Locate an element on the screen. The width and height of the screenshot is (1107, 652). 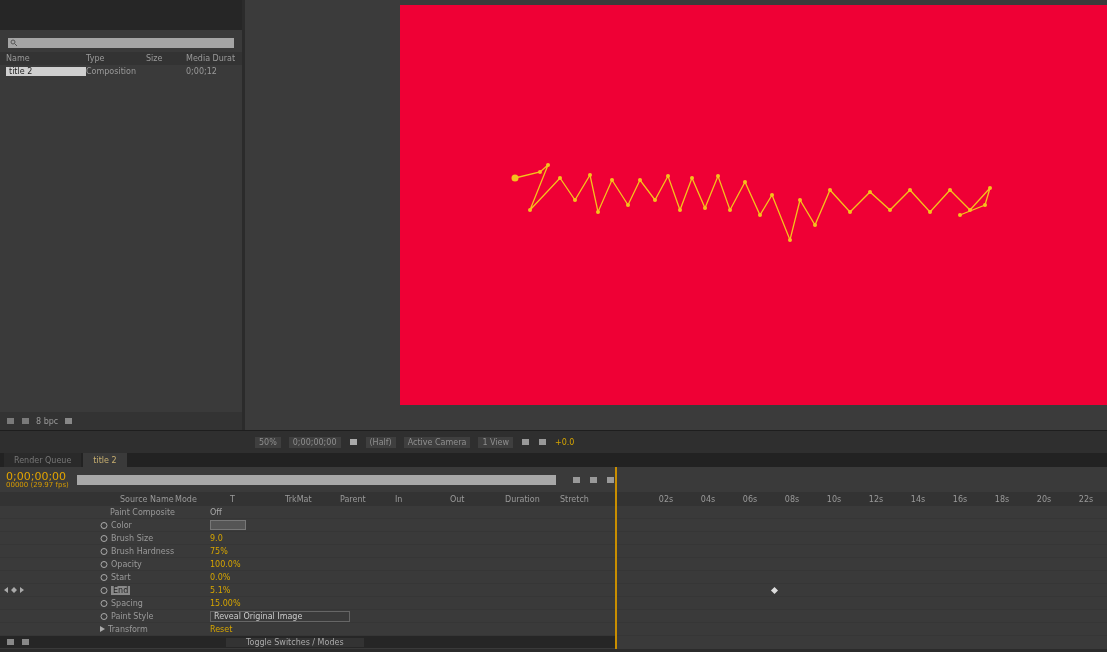
column-header: Media Durat is located at coordinates (211, 58).